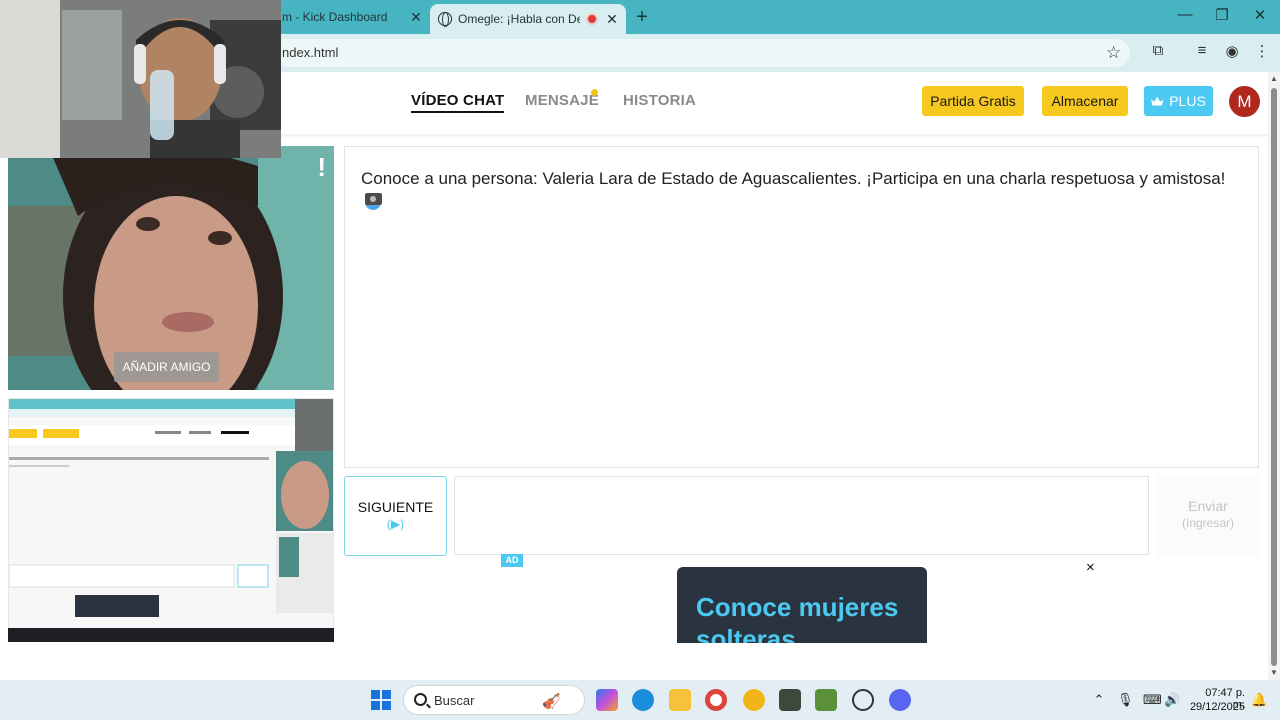 The height and width of the screenshot is (720, 1280). I want to click on tab-omegle: Omegle: ¡Habla con Descon ✕, so click(528, 19).